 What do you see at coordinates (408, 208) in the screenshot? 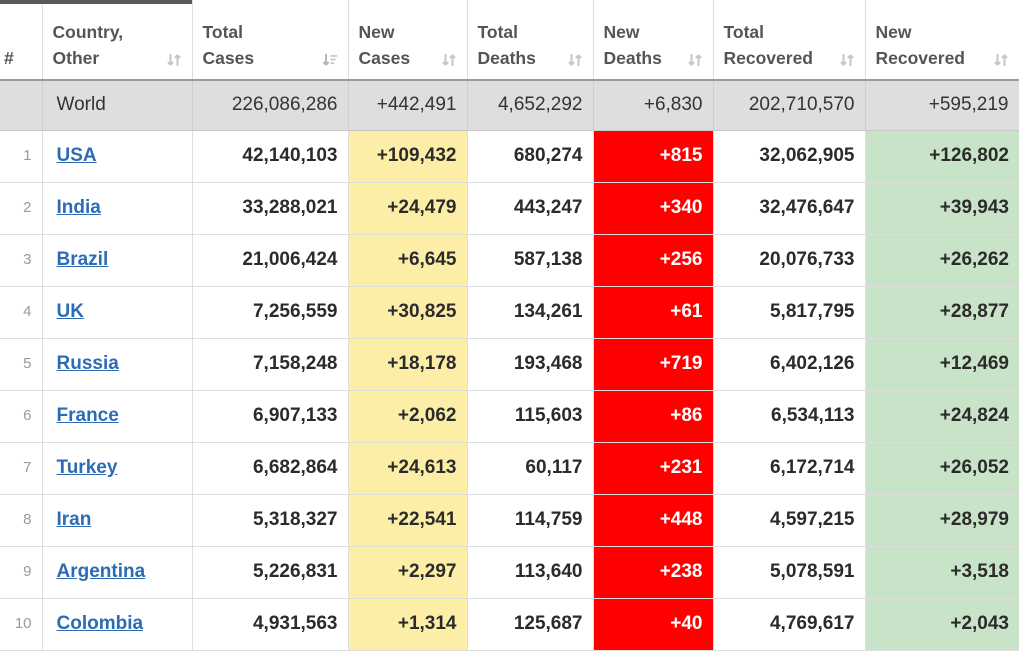
I see `cell-new-cases: +24,479` at bounding box center [408, 208].